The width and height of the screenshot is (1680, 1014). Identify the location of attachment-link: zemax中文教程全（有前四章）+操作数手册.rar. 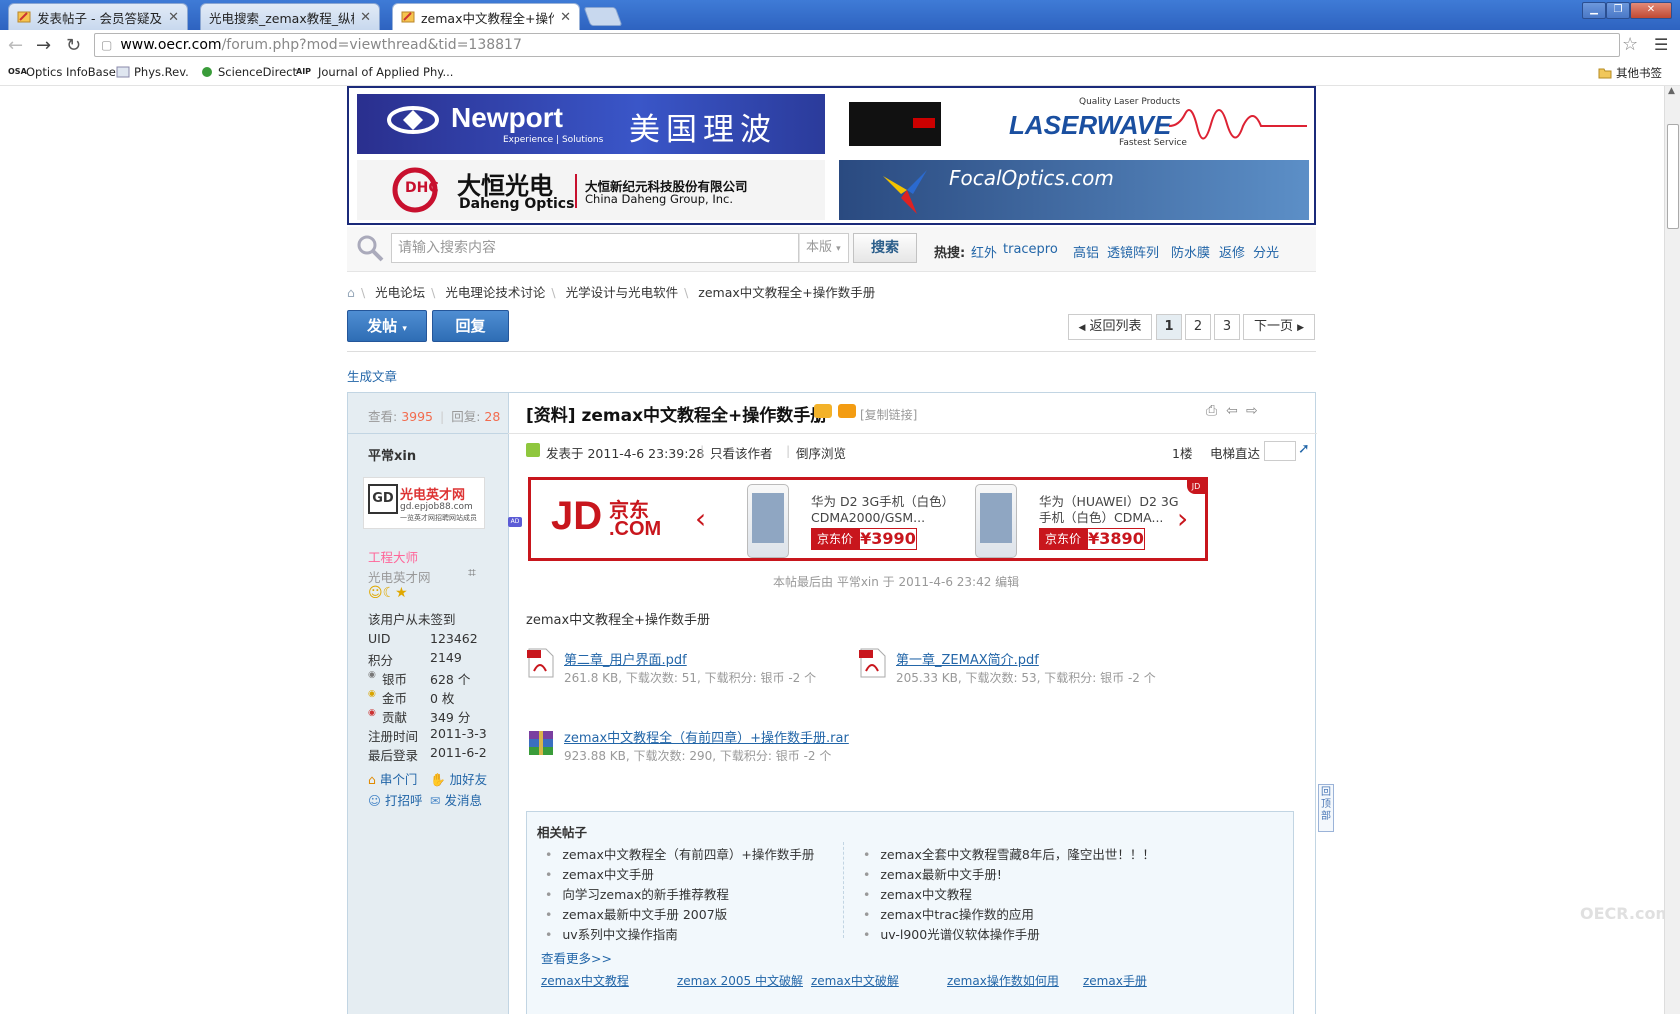
(706, 736).